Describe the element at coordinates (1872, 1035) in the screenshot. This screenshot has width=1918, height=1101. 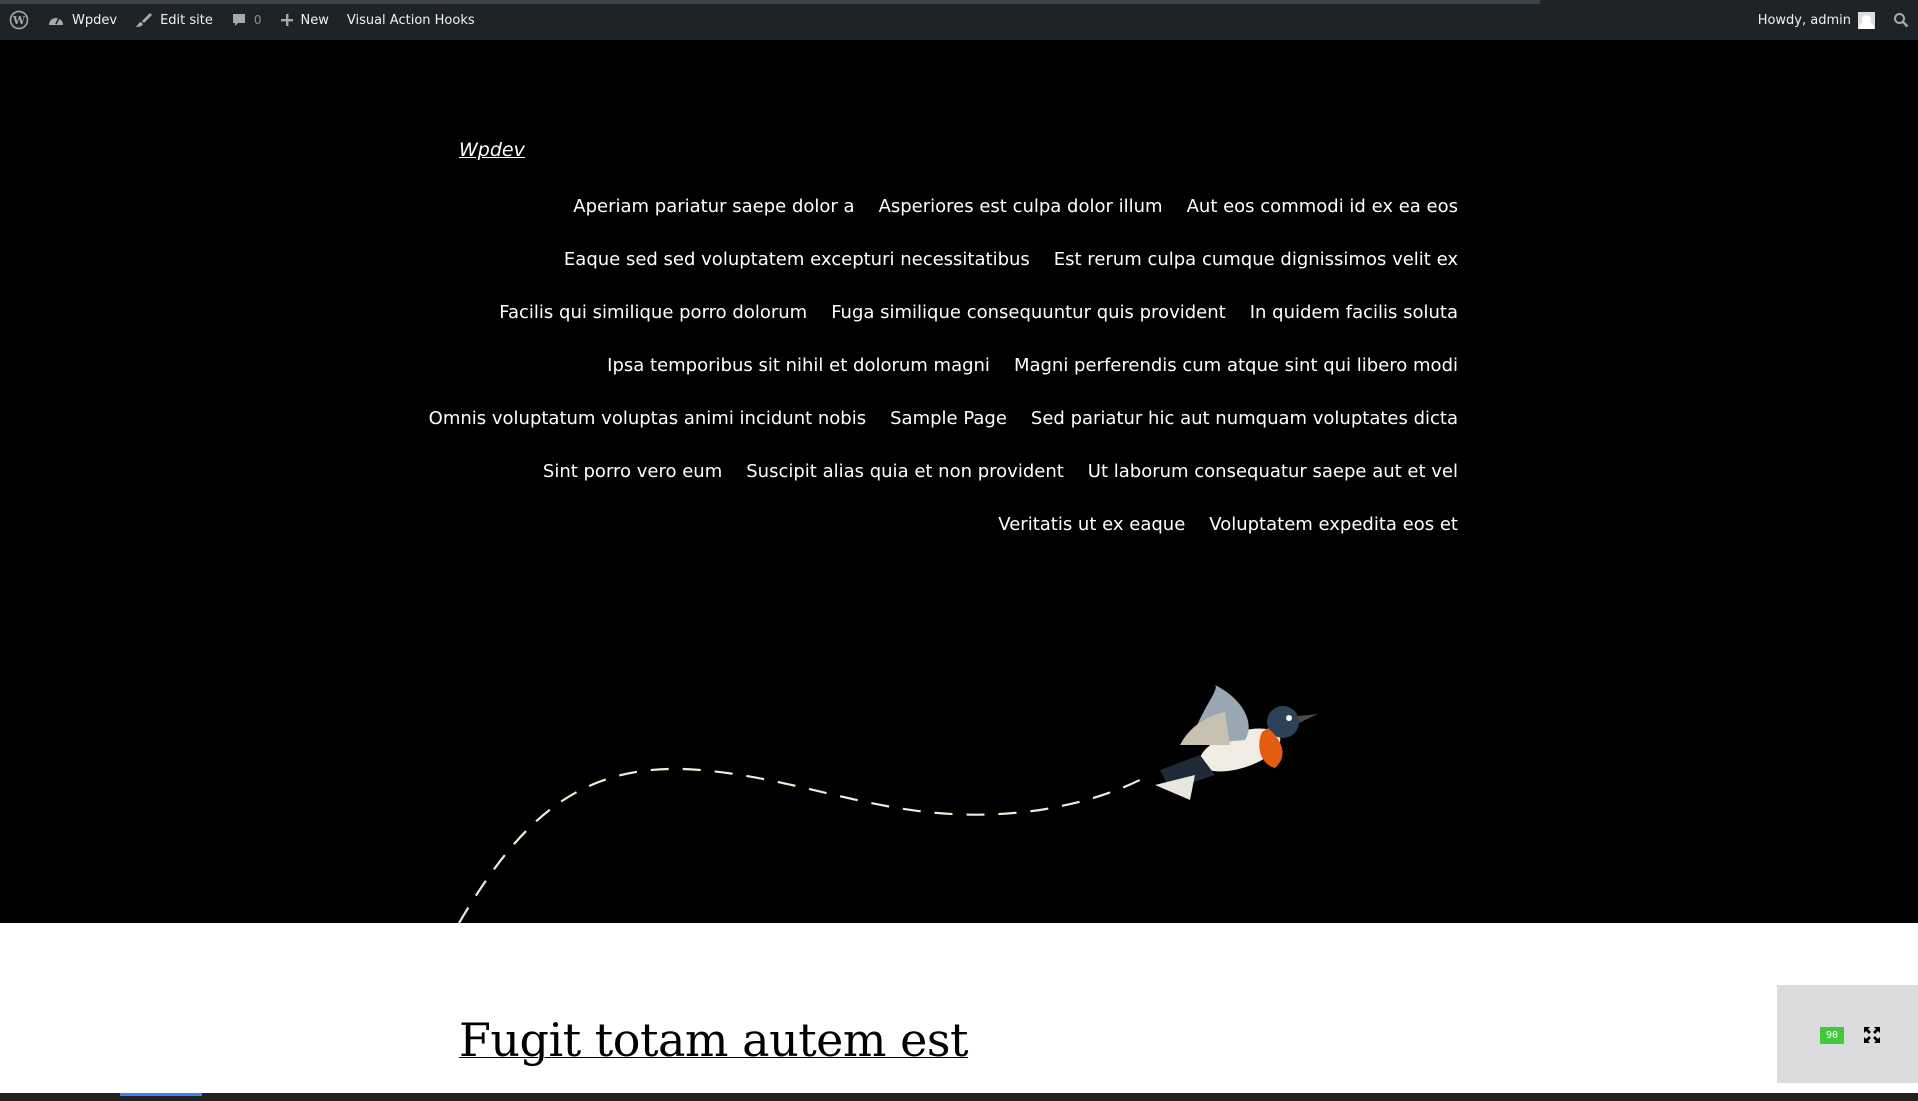
I see `expand-icon` at that location.